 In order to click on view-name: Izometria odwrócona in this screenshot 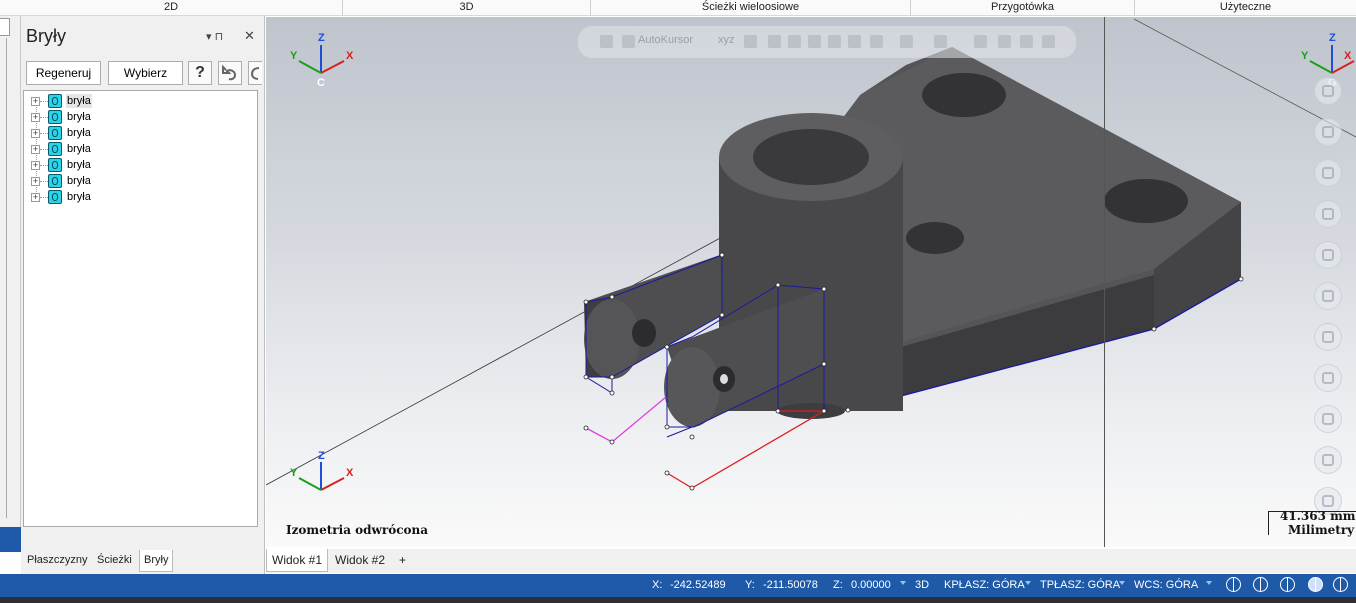, I will do `click(357, 530)`.